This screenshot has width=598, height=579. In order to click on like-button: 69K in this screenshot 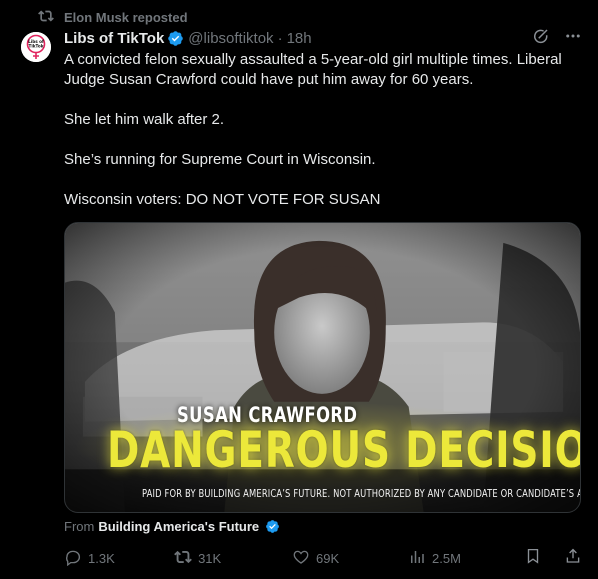, I will do `click(350, 558)`.